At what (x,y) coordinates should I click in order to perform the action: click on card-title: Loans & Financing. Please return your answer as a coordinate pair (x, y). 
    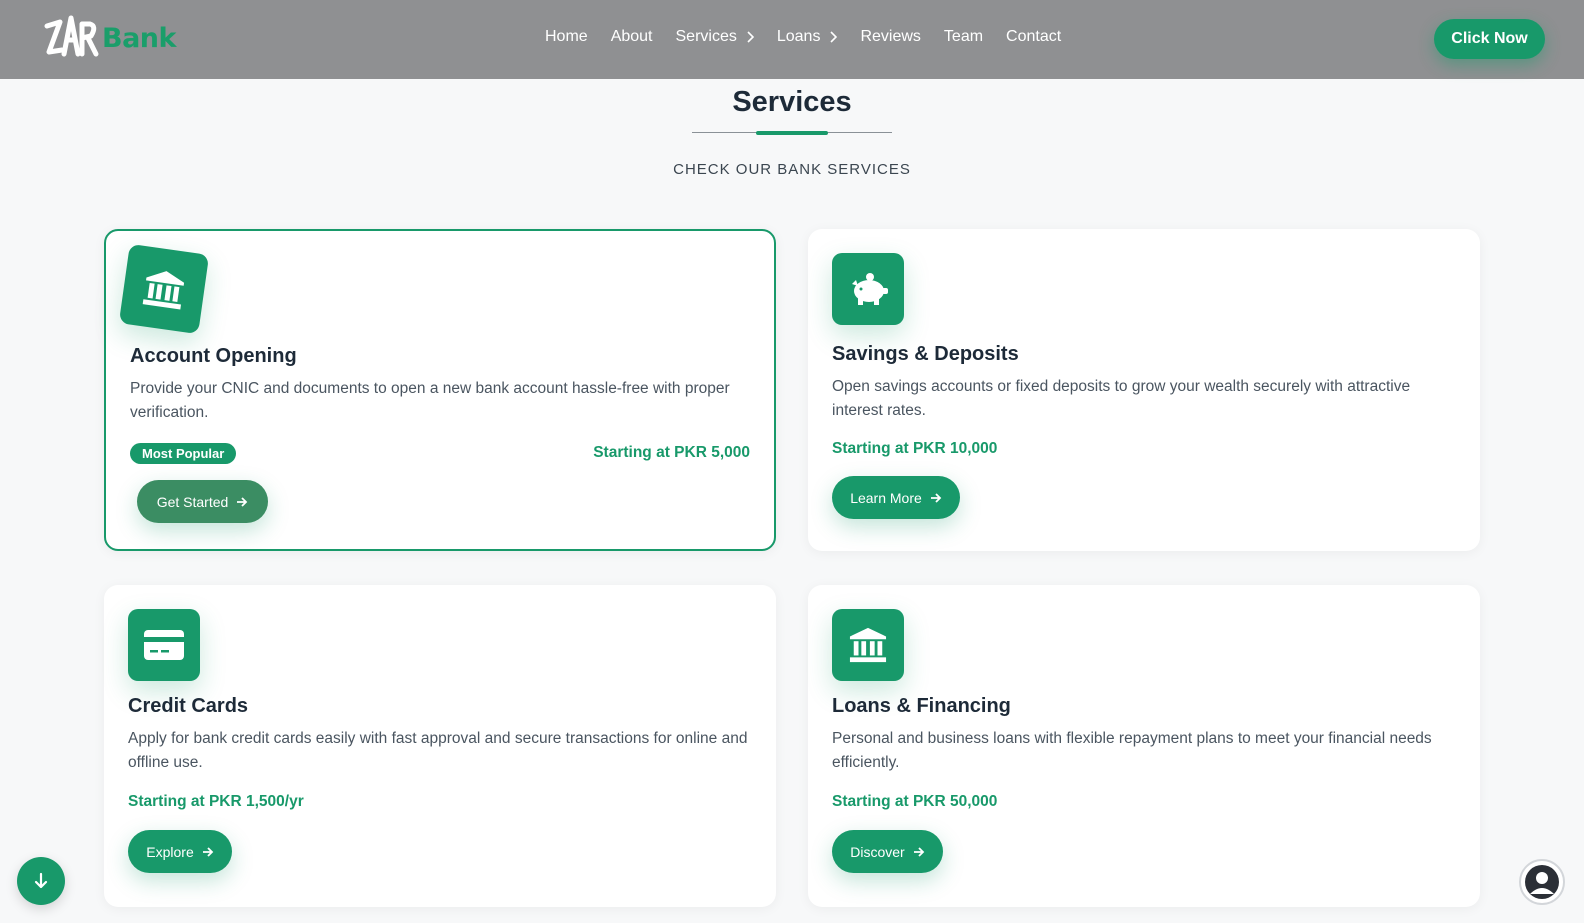
    Looking at the image, I should click on (921, 706).